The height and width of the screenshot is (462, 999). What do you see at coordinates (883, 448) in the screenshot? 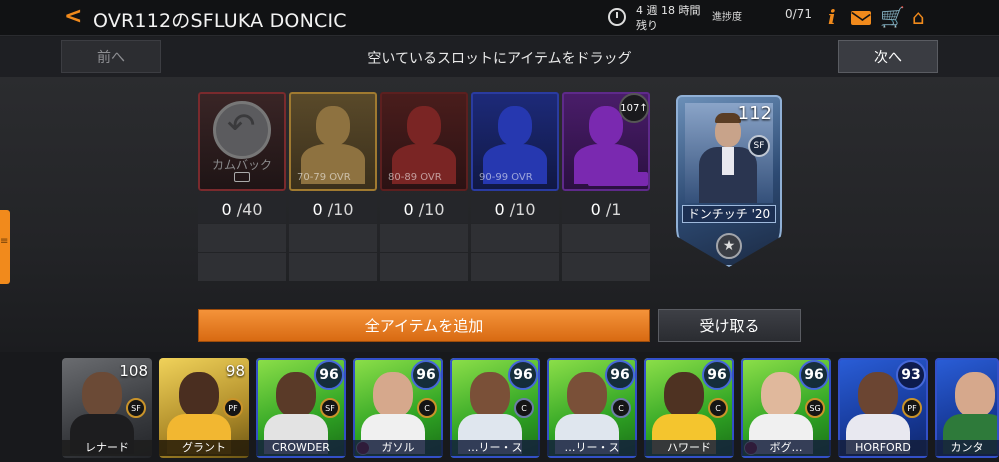
I see `card-player-name: HORFORD` at bounding box center [883, 448].